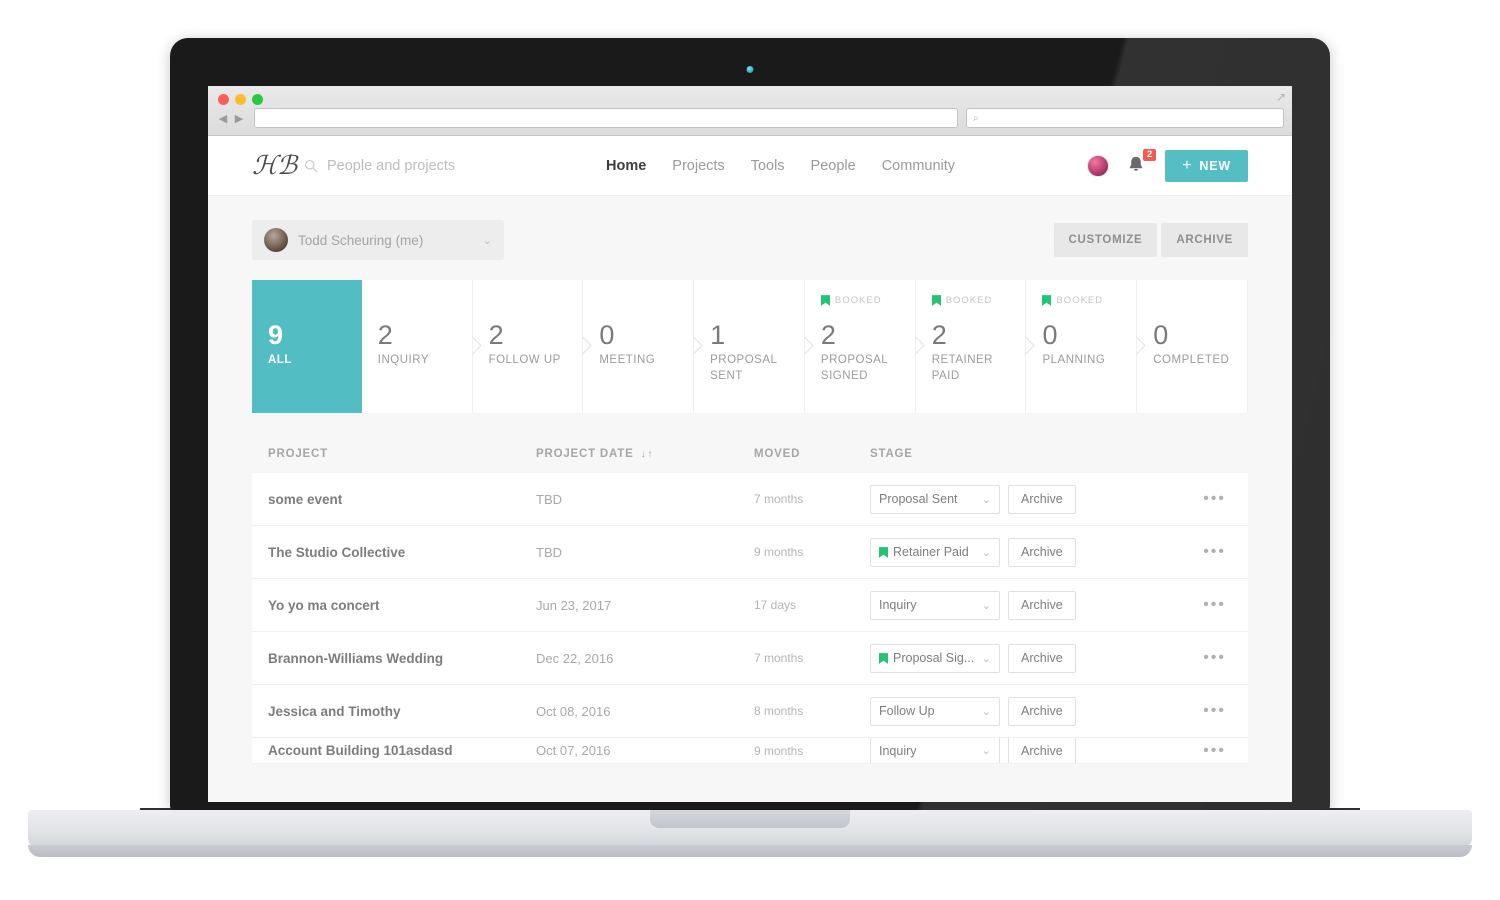  I want to click on honeybook-logo: ℋℬ, so click(275, 166).